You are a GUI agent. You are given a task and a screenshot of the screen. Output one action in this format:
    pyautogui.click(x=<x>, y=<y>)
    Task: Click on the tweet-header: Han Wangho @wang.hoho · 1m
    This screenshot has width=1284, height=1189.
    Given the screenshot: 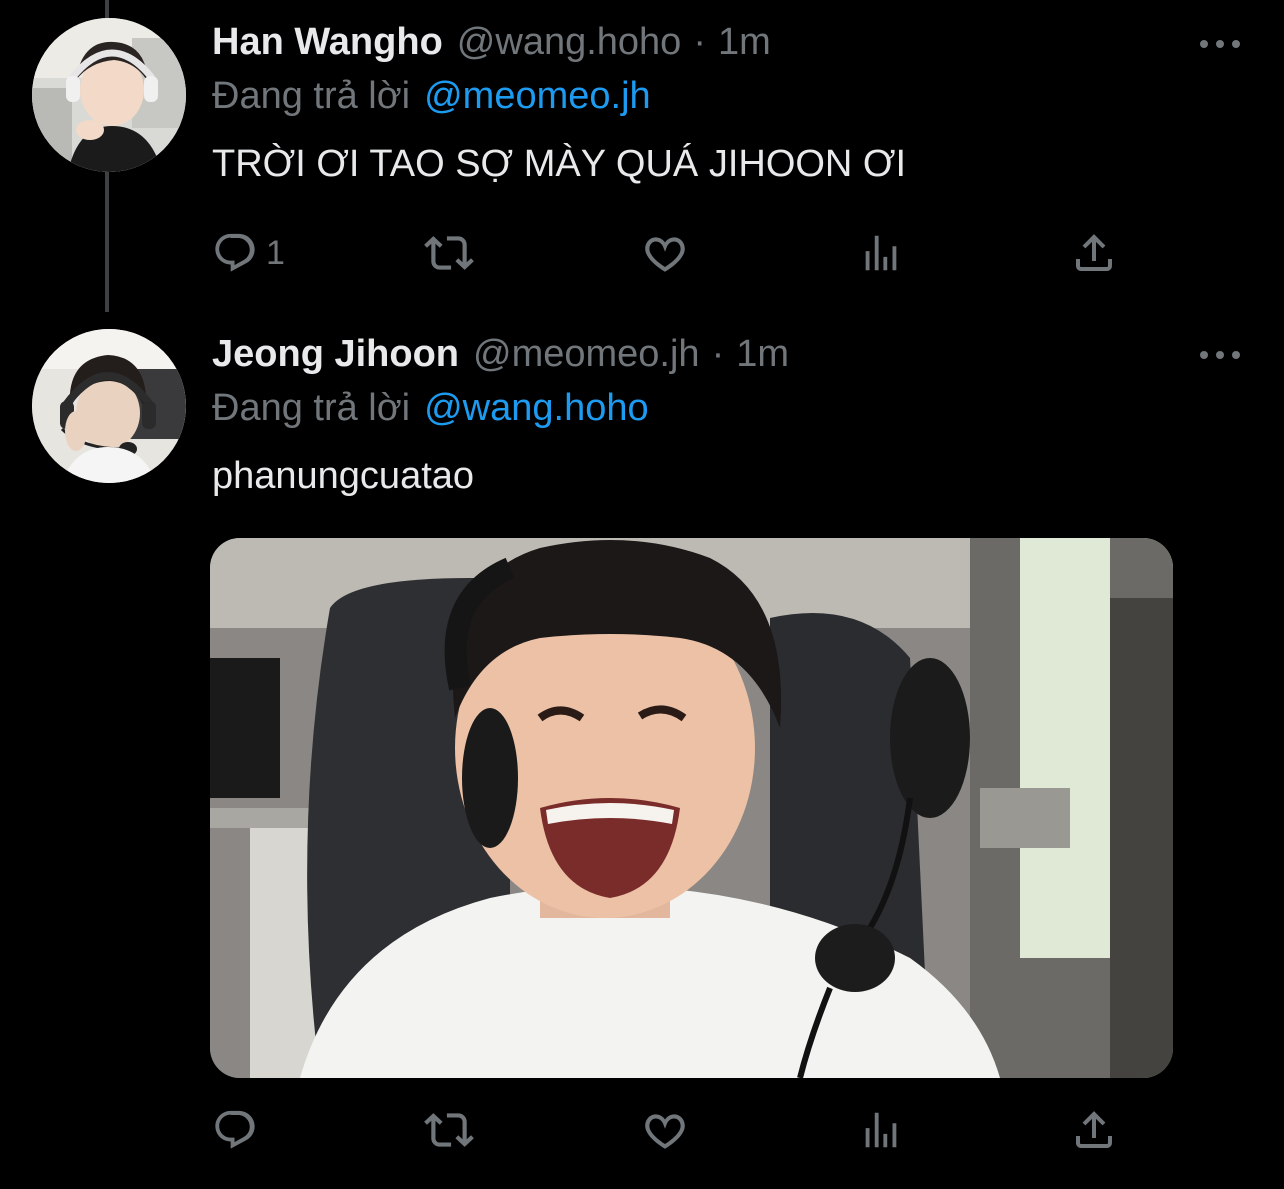 What is the action you would take?
    pyautogui.click(x=491, y=42)
    